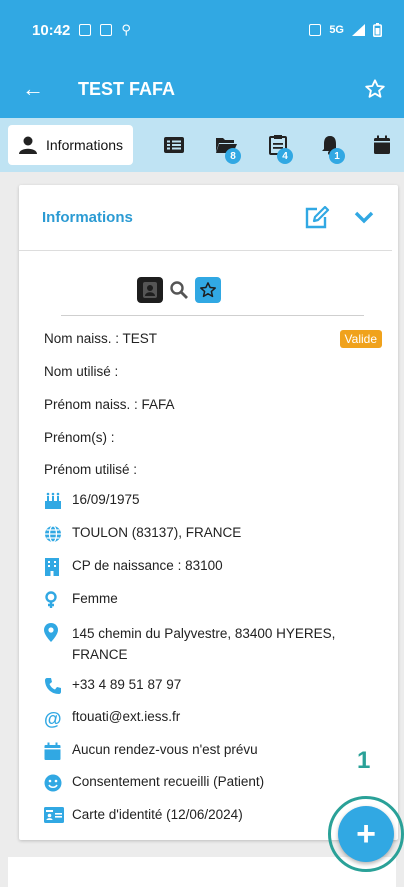 This screenshot has height=887, width=404. Describe the element at coordinates (100, 654) in the screenshot. I see `address-line2-text: FRANCE` at that location.